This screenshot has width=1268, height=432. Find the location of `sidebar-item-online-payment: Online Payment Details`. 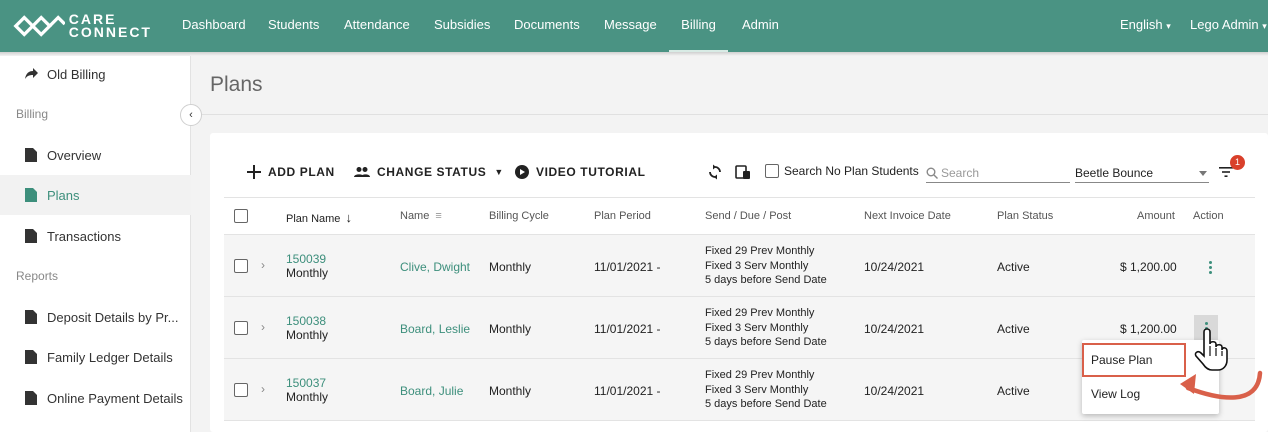

sidebar-item-online-payment: Online Payment Details is located at coordinates (95, 398).